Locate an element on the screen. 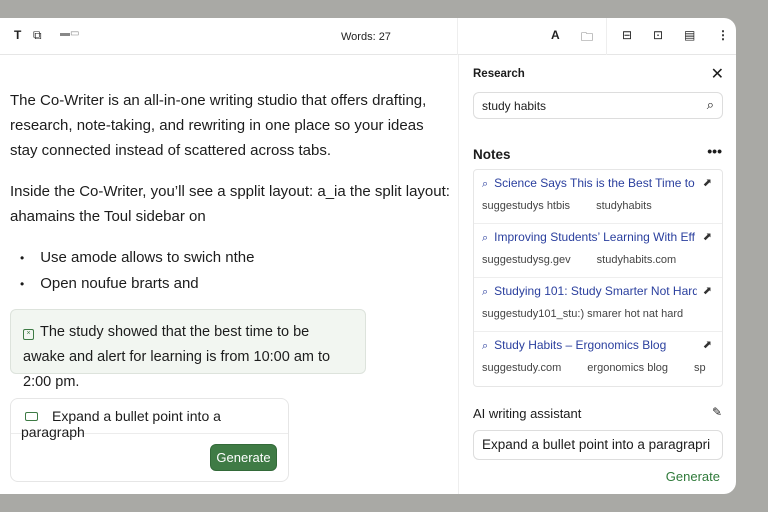  bullet-item: Use amode allows to swich nthe is located at coordinates (235, 258).